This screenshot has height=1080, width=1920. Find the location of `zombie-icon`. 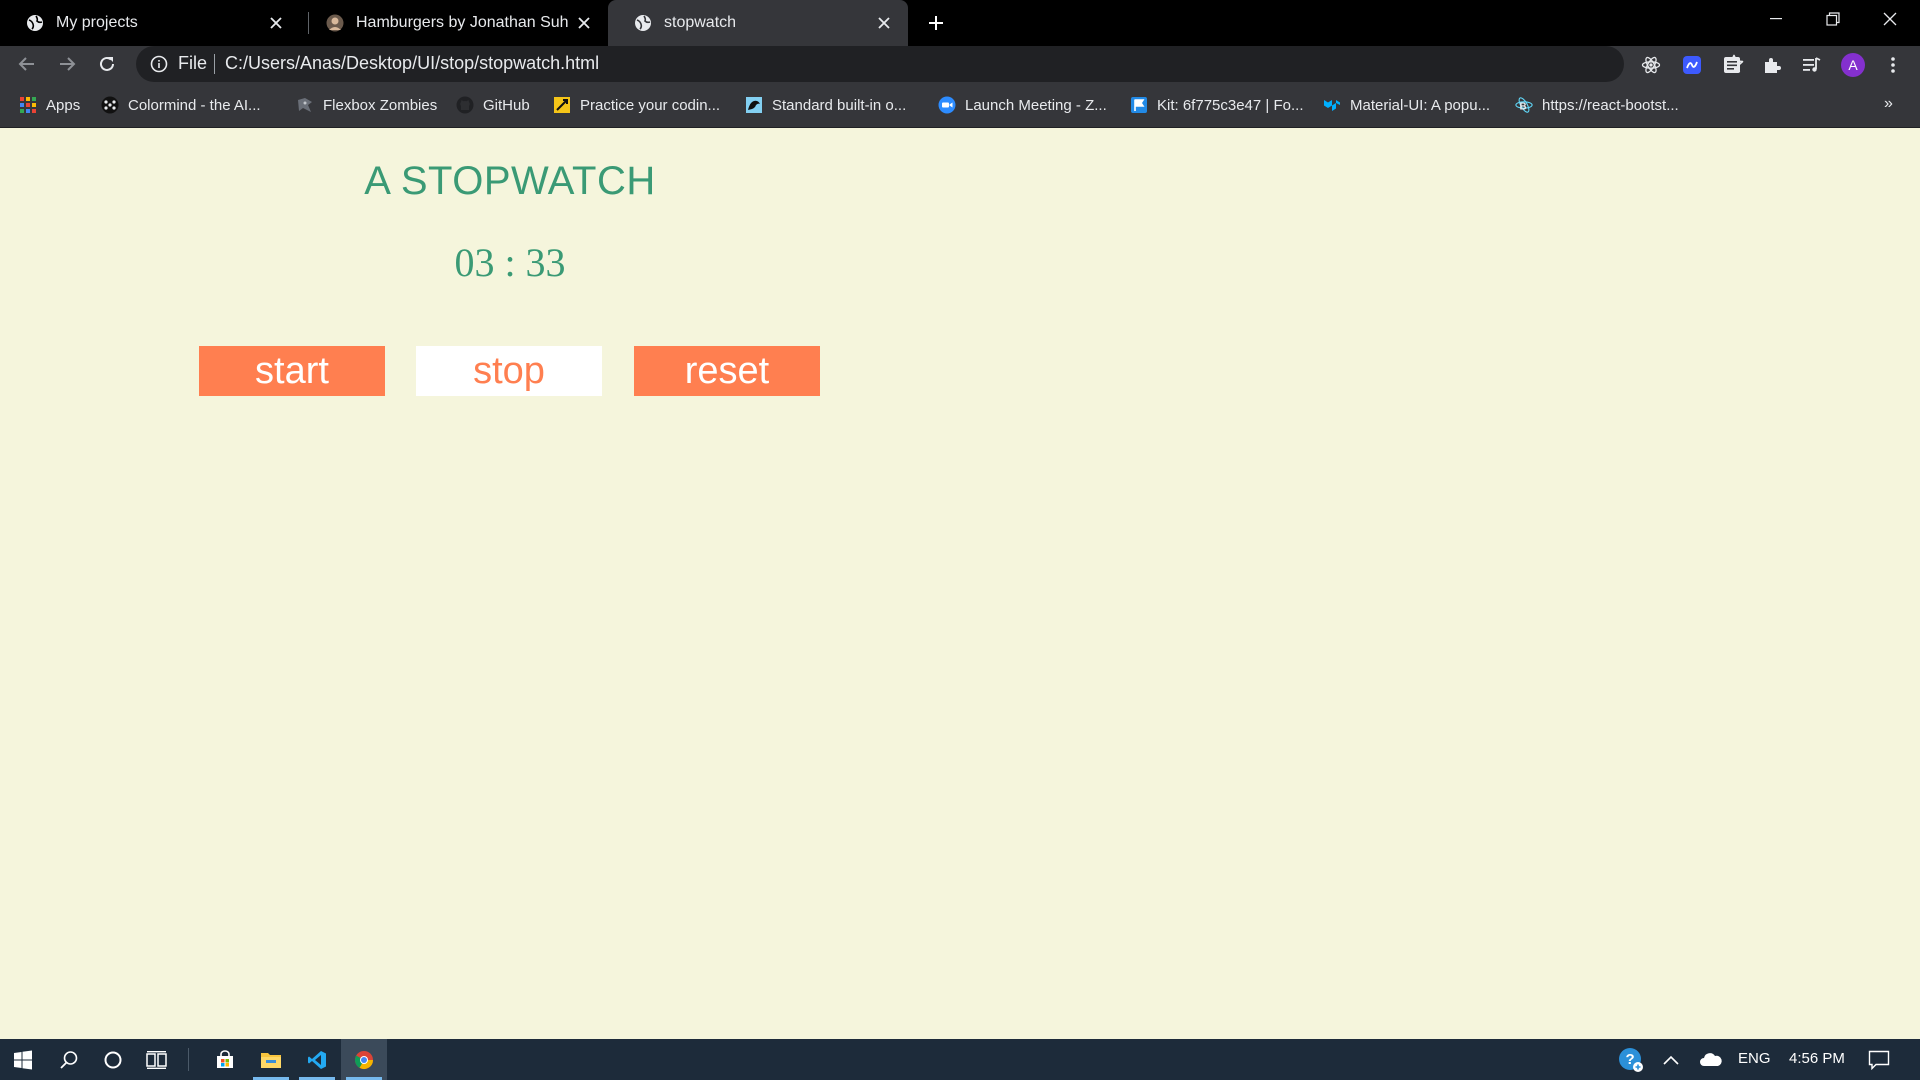

zombie-icon is located at coordinates (305, 105).